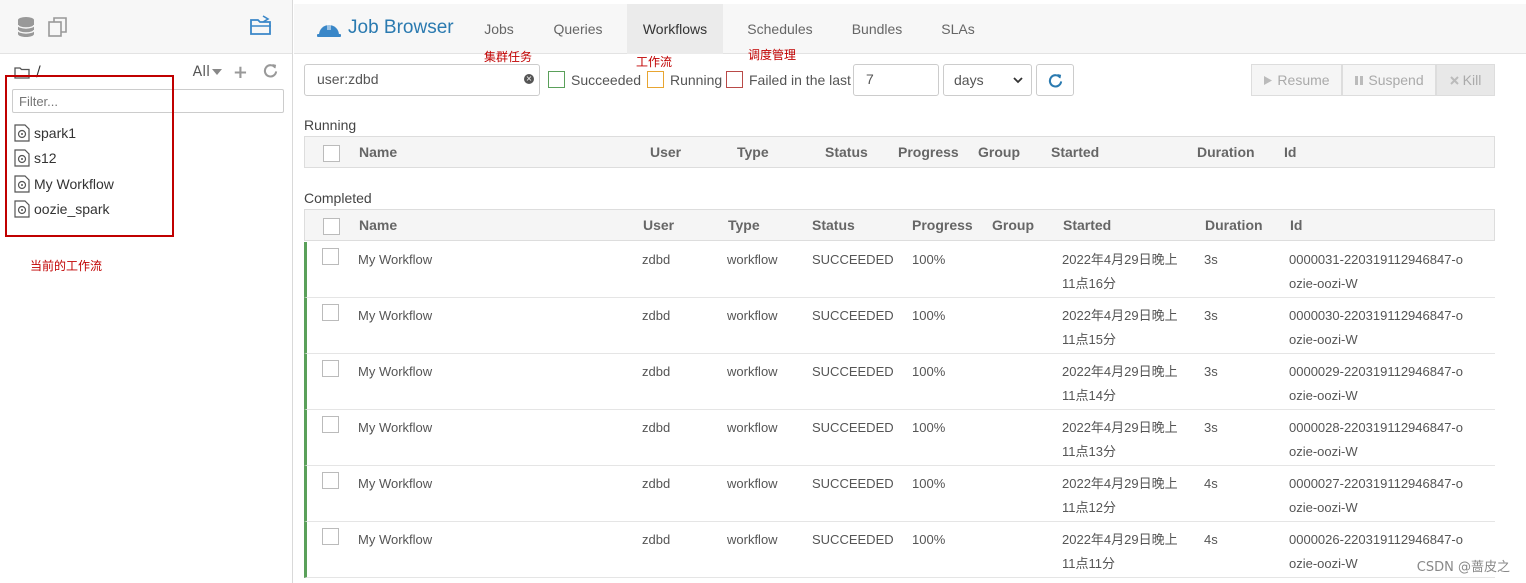 Image resolution: width=1526 pixels, height=583 pixels. I want to click on succeeded-checkbox, so click(556, 79).